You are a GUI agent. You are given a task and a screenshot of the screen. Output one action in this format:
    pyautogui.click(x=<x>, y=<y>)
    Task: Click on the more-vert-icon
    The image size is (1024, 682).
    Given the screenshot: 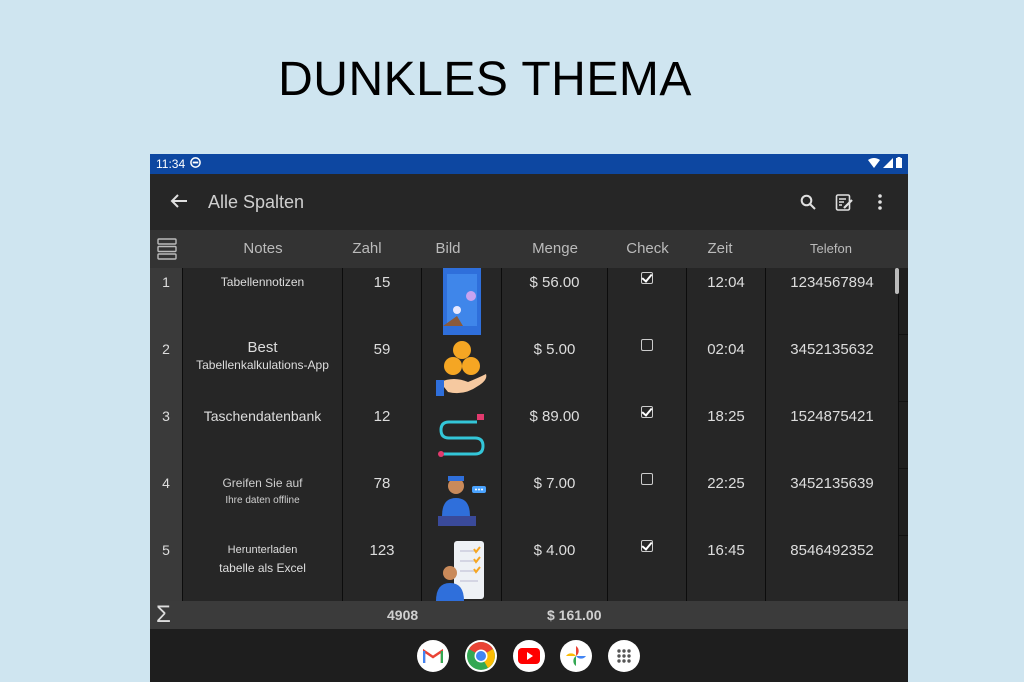 What is the action you would take?
    pyautogui.click(x=880, y=202)
    